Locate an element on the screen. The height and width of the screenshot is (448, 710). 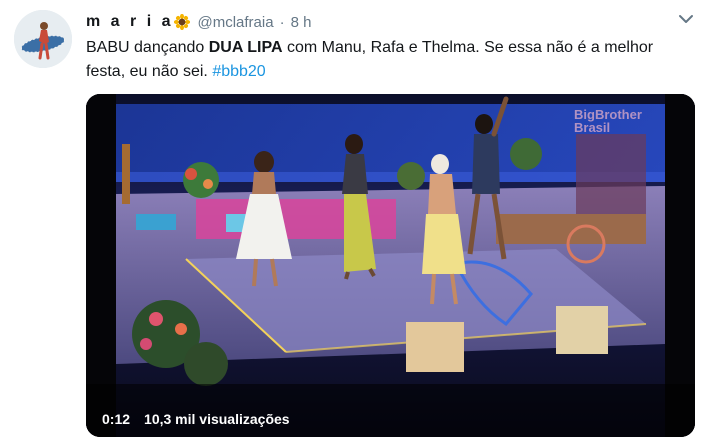
tweet-text-bold: DUA LIPA is located at coordinates (245, 47).